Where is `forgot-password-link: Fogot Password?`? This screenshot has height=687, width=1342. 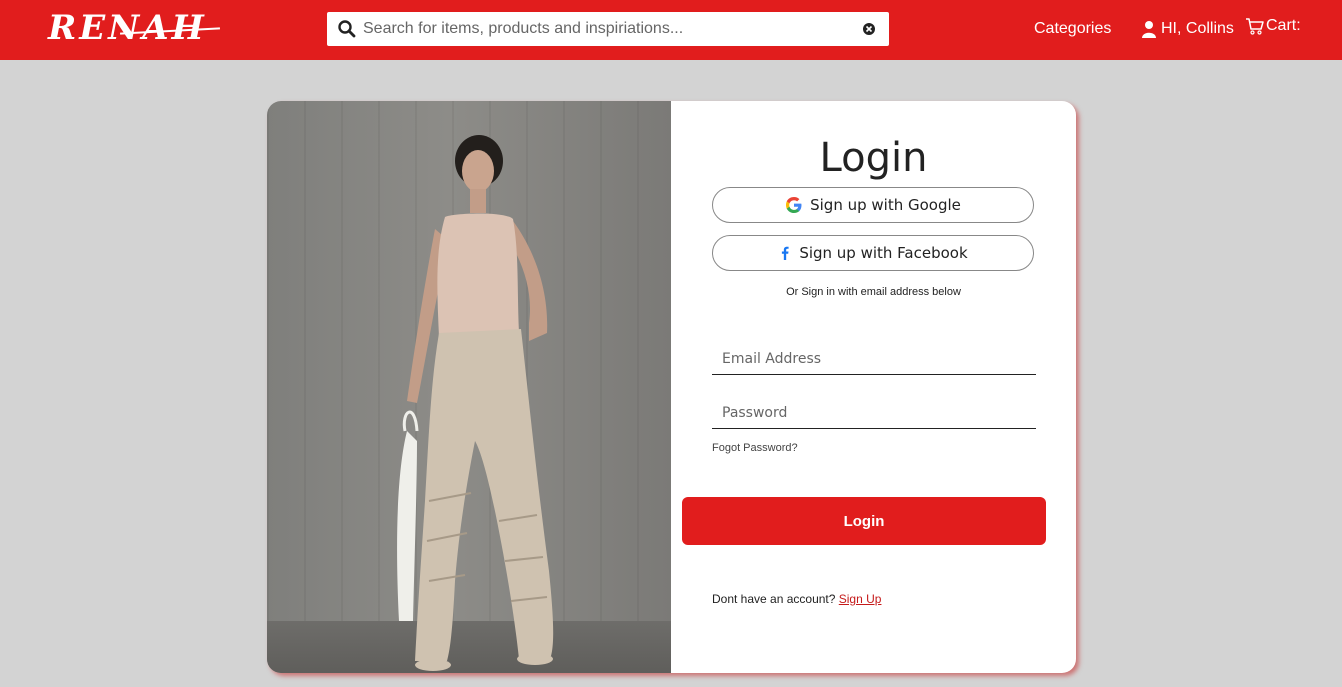 forgot-password-link: Fogot Password? is located at coordinates (755, 448).